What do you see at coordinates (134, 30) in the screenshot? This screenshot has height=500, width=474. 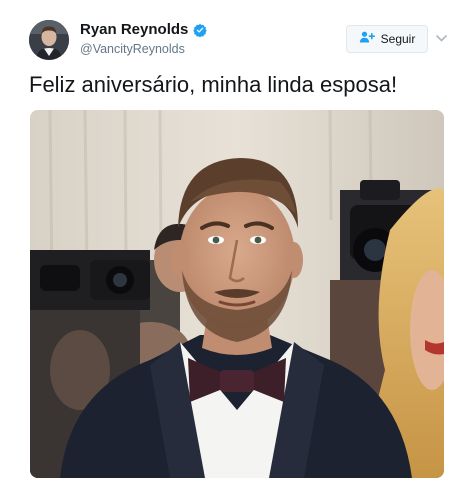 I see `display-name: Ryan Reynolds` at bounding box center [134, 30].